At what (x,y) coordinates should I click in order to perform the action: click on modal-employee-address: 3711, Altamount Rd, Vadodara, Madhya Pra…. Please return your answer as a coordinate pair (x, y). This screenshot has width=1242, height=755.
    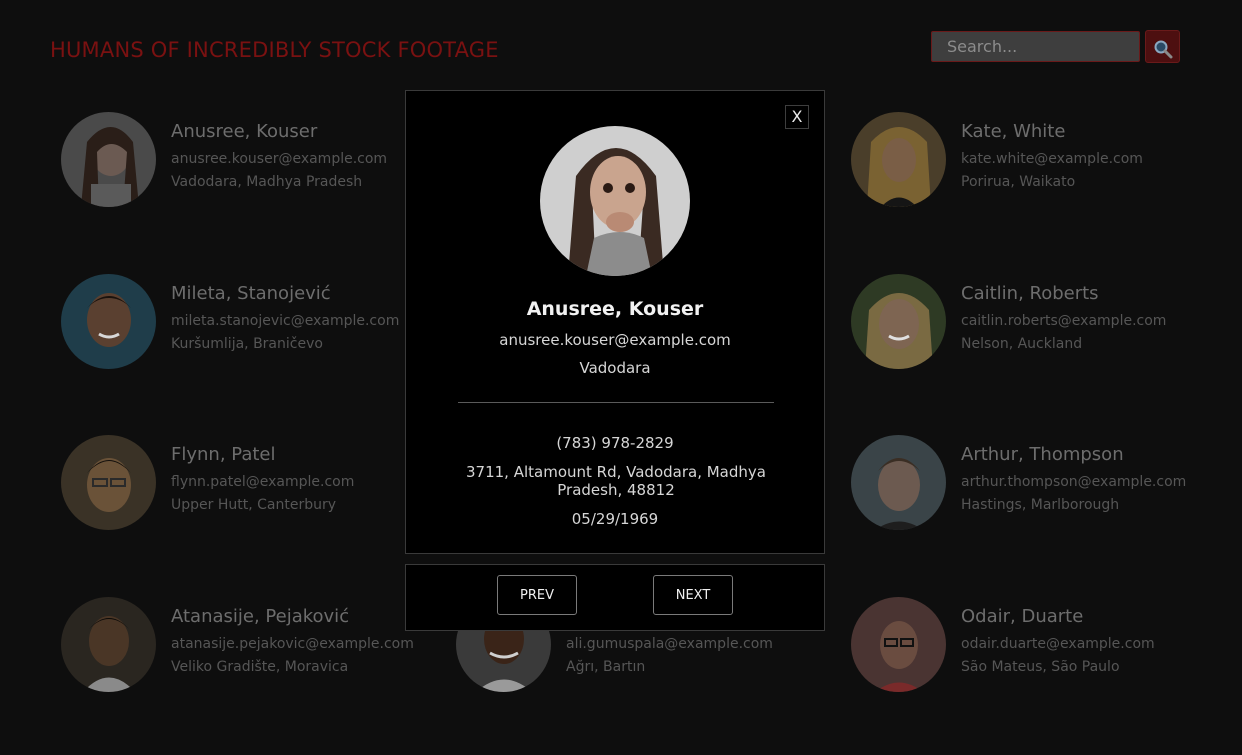
    Looking at the image, I should click on (616, 481).